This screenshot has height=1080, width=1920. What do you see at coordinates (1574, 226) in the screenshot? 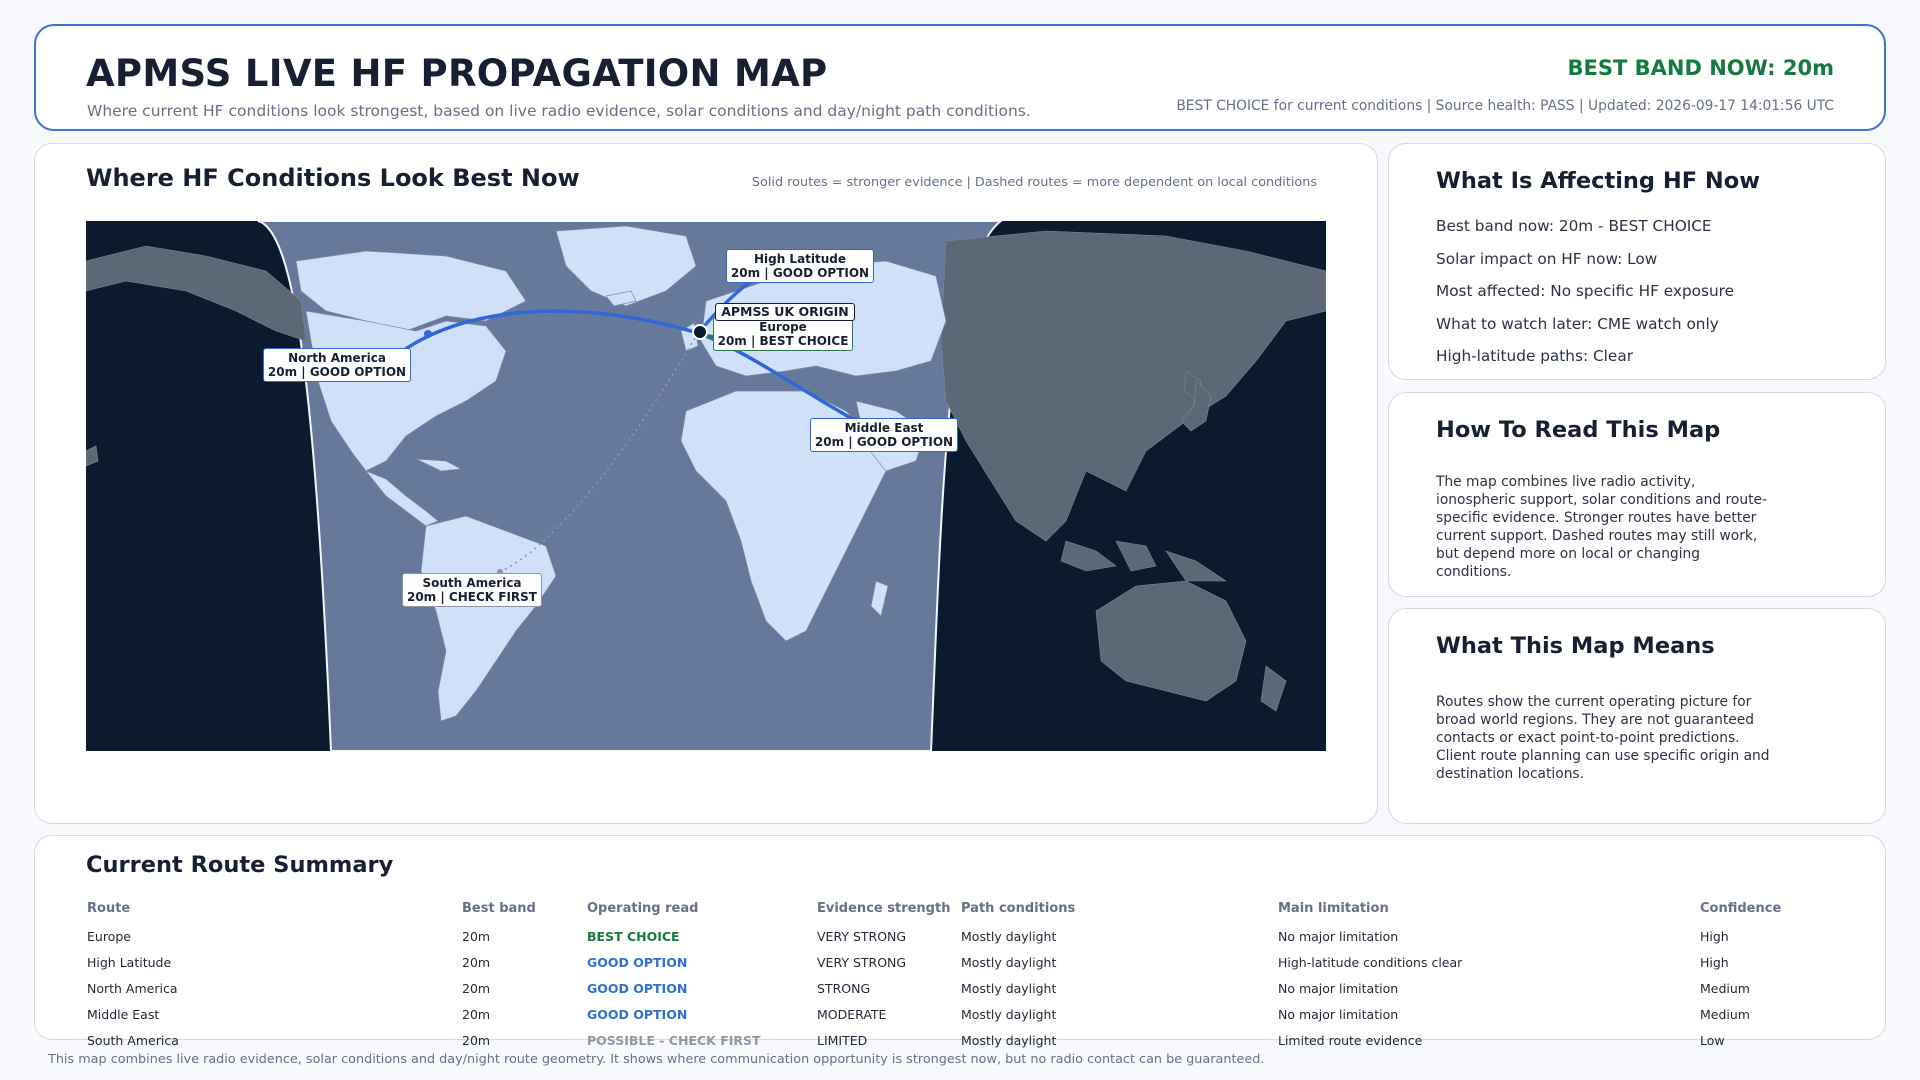
I see `list-item: Best band now: 20m - BEST CHOICE` at bounding box center [1574, 226].